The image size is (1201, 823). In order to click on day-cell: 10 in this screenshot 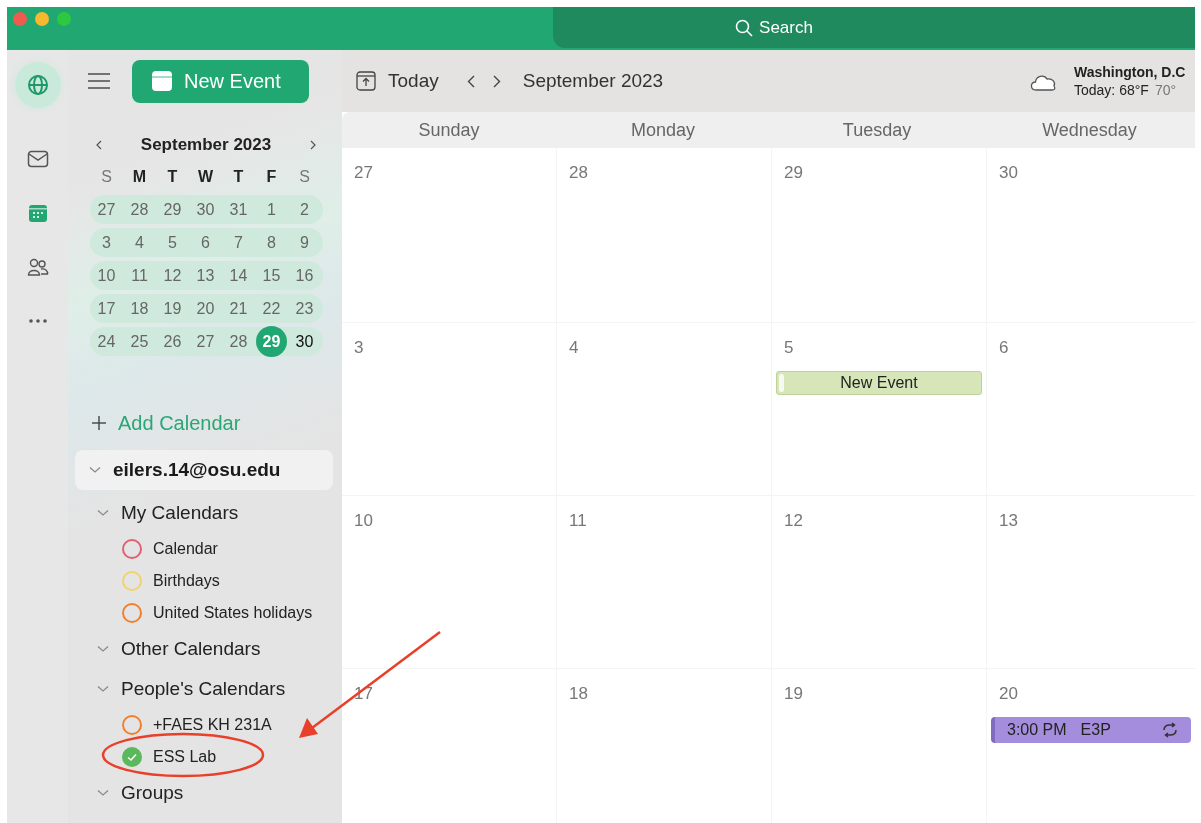, I will do `click(449, 582)`.